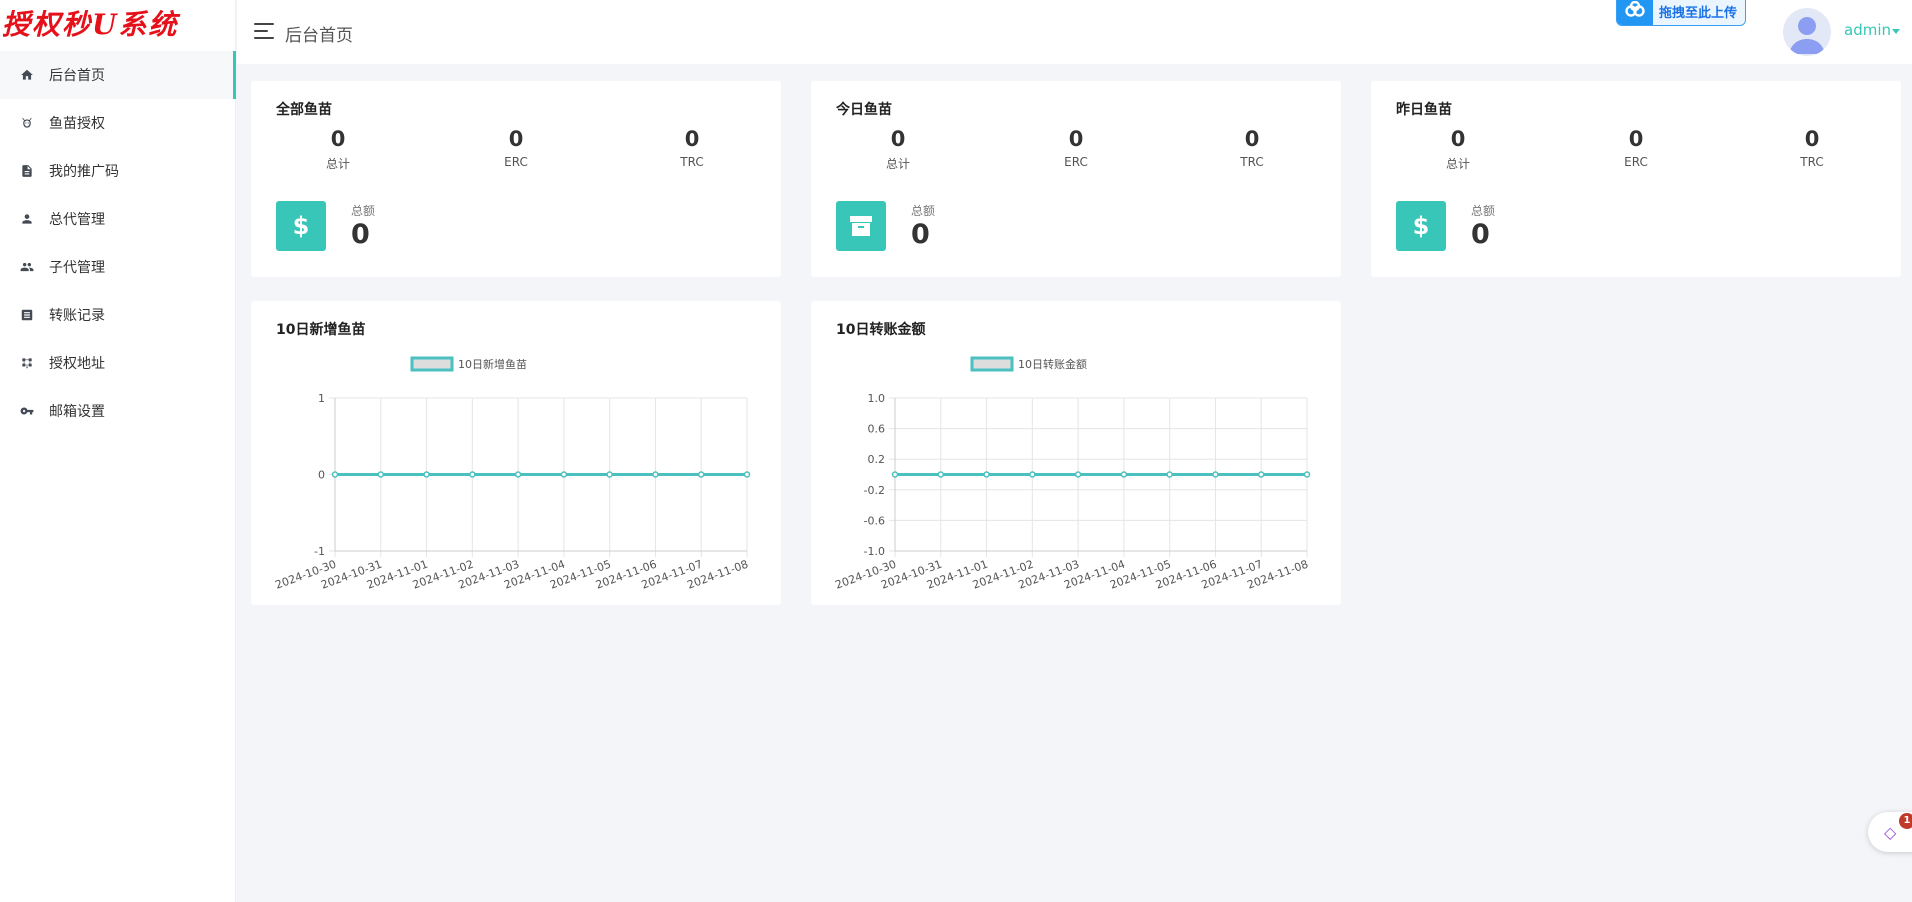 This screenshot has width=1912, height=902. Describe the element at coordinates (874, 520) in the screenshot. I see `y-tick-label: -0.6` at that location.